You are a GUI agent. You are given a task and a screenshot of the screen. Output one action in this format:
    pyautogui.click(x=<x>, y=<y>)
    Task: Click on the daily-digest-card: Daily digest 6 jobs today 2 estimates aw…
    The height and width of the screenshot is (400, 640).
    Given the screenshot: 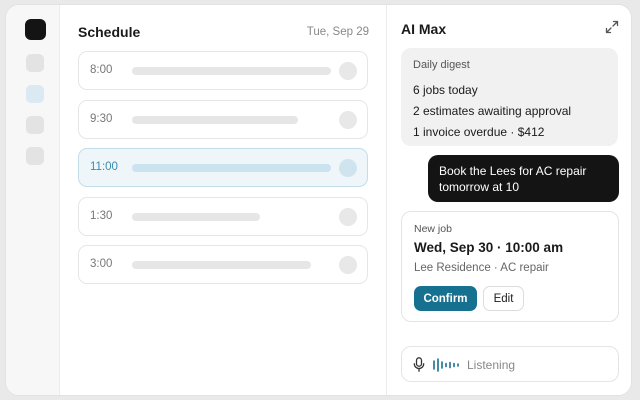 What is the action you would take?
    pyautogui.click(x=509, y=97)
    